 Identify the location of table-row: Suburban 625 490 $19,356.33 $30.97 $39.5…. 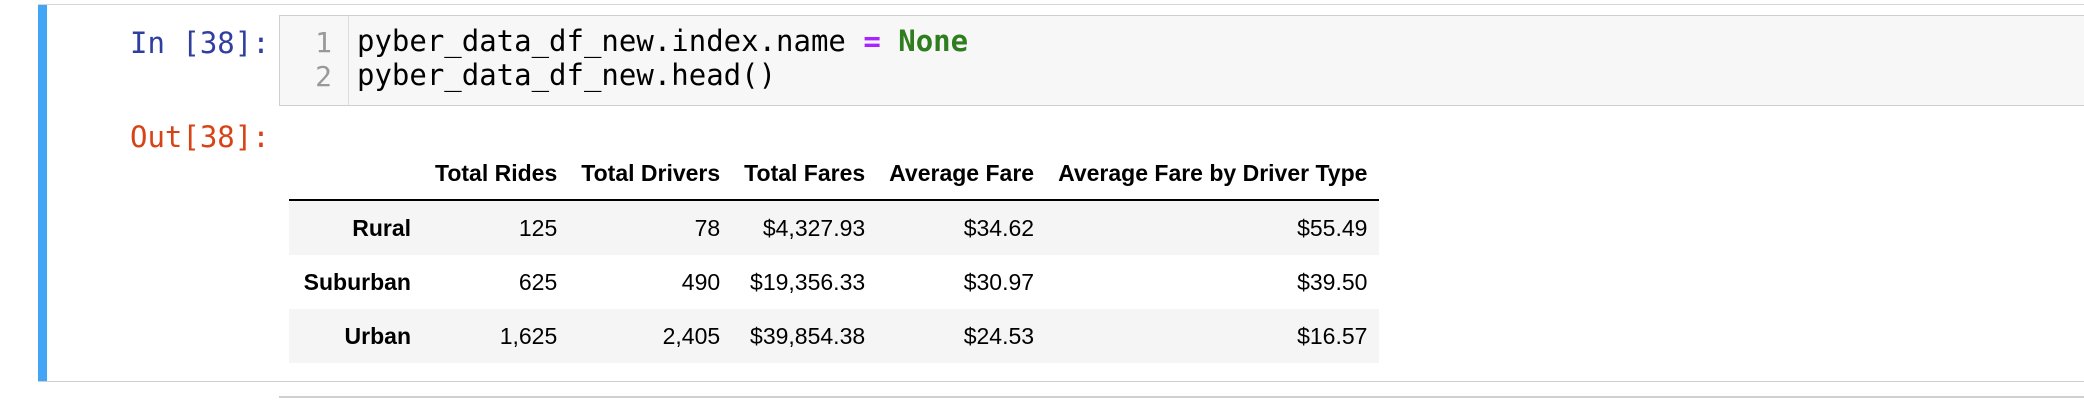
(834, 282).